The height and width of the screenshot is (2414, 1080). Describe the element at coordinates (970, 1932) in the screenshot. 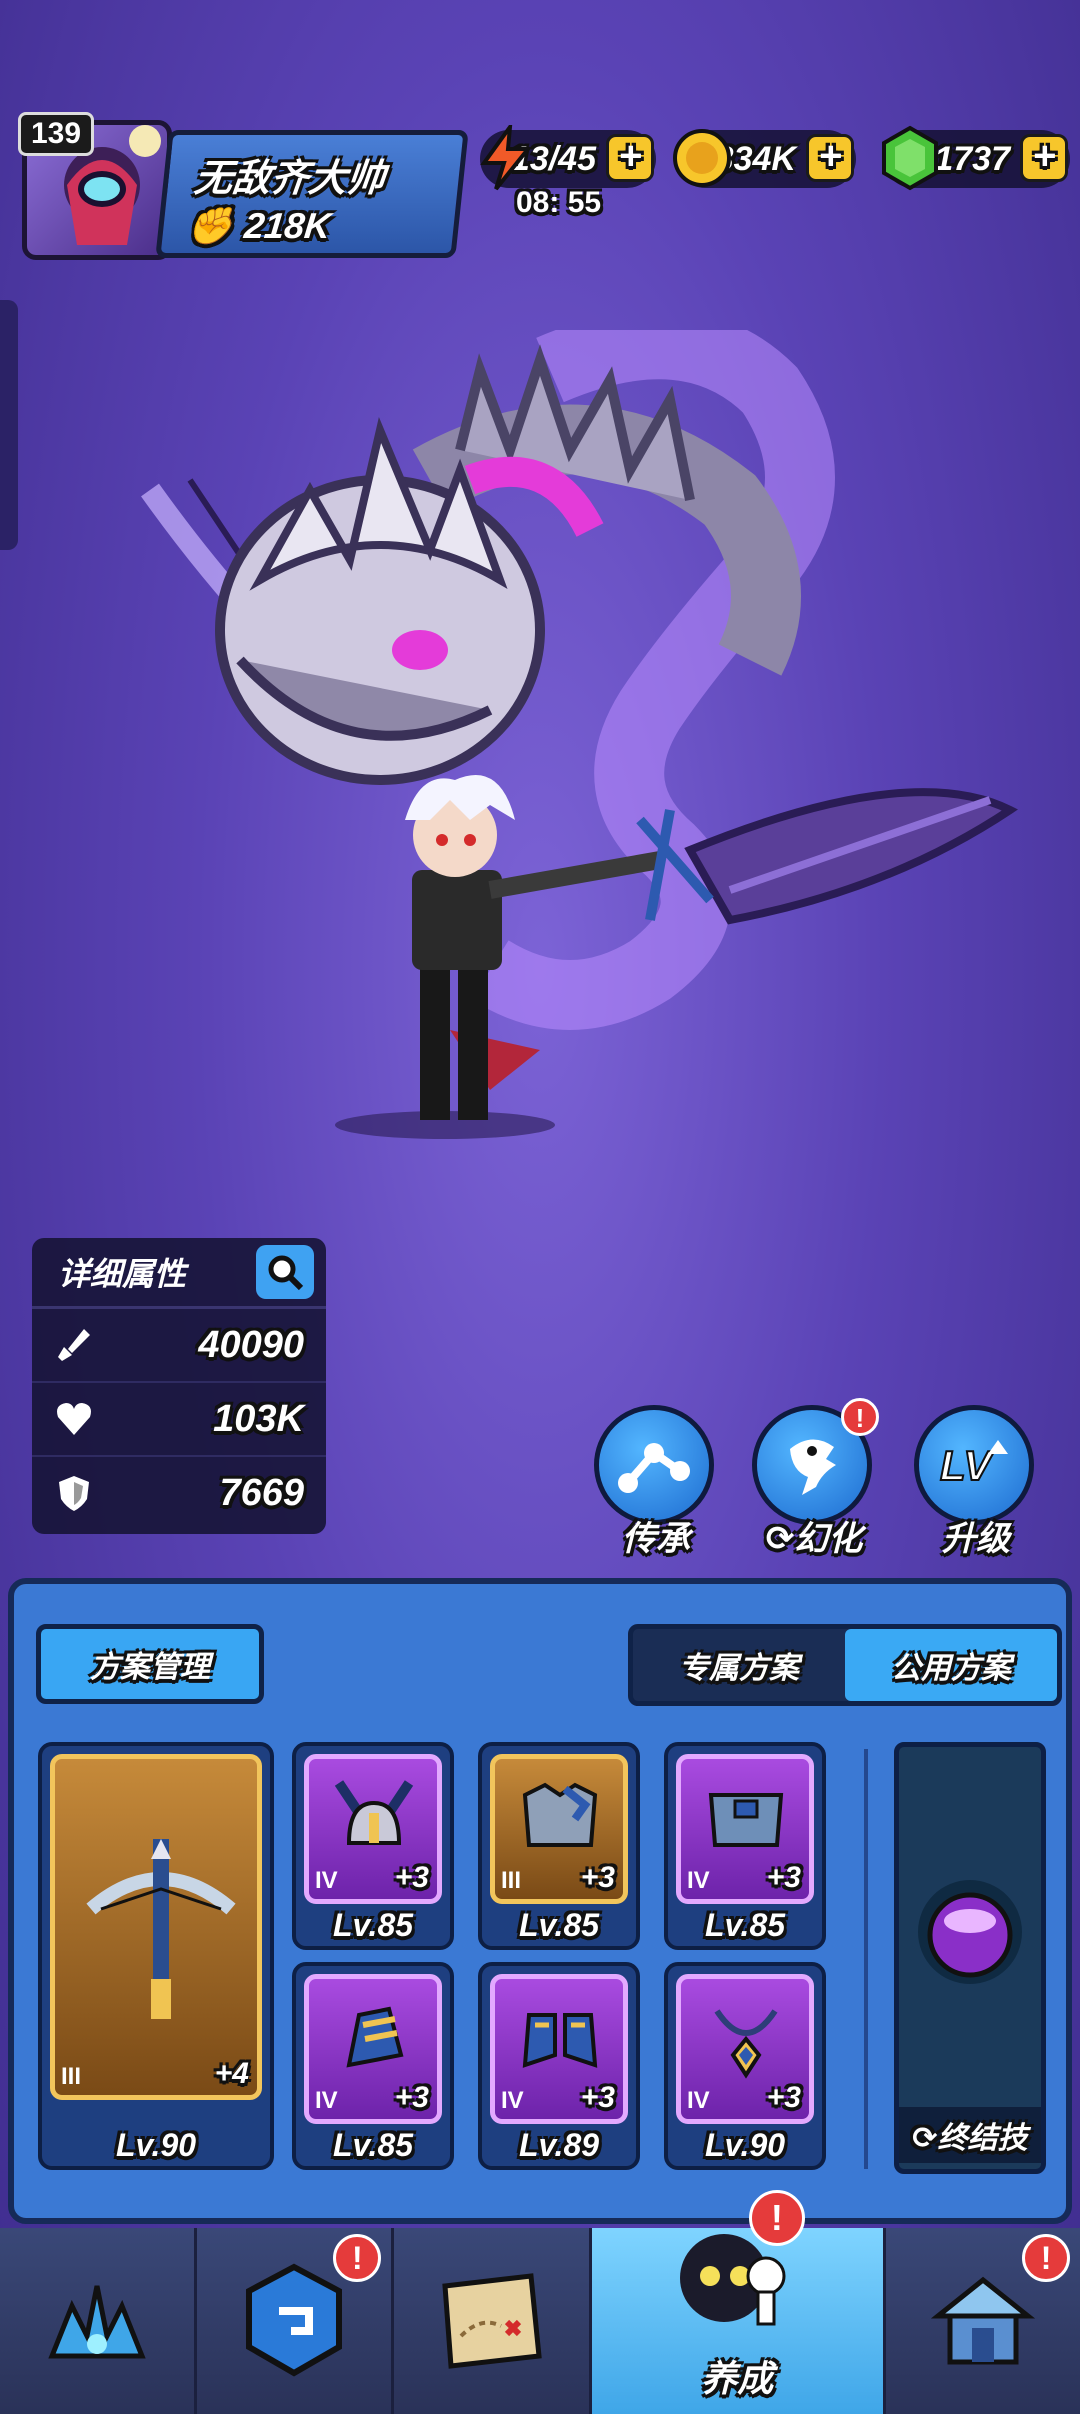

I see `ultimate-orb-icon` at that location.